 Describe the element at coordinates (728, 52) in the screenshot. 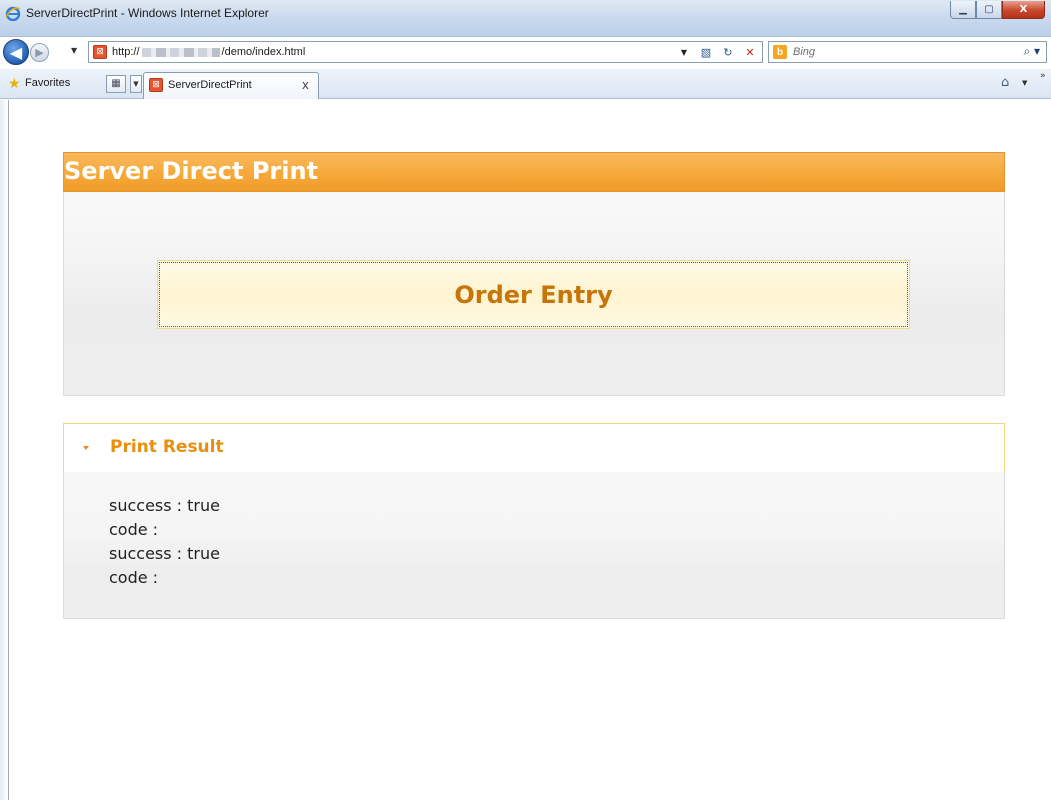

I see `refresh-icon: ↻` at that location.